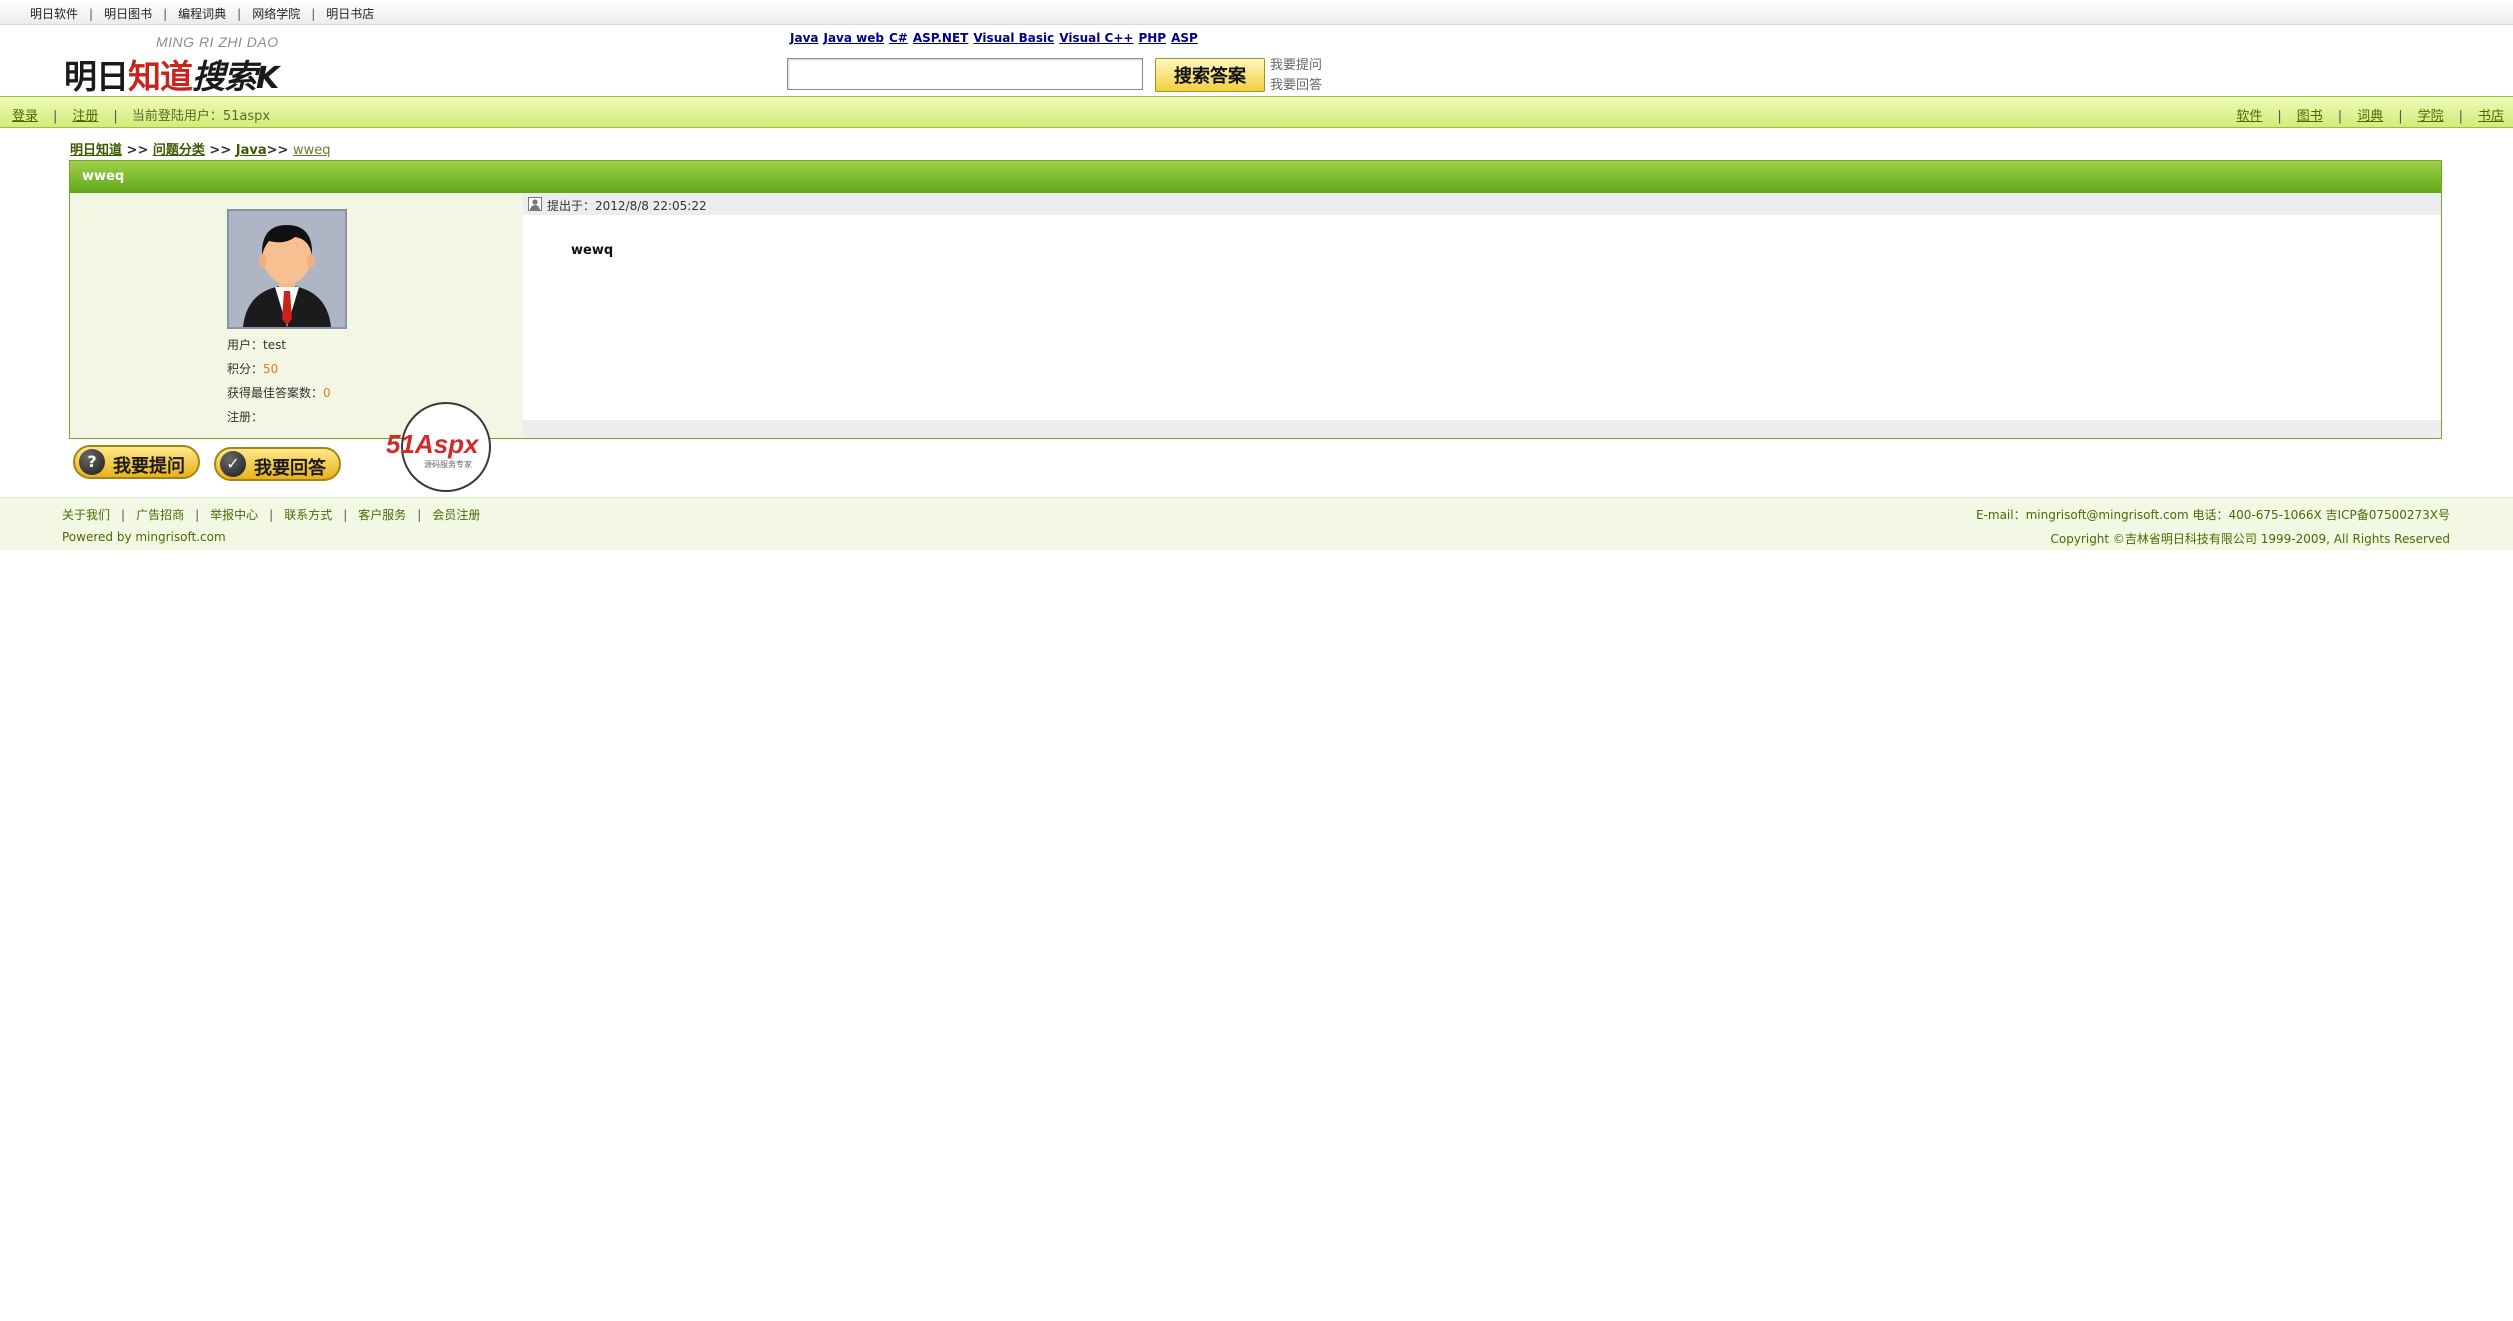 This screenshot has height=1321, width=2513. What do you see at coordinates (1255, 177) in the screenshot?
I see `question-header: wweq` at bounding box center [1255, 177].